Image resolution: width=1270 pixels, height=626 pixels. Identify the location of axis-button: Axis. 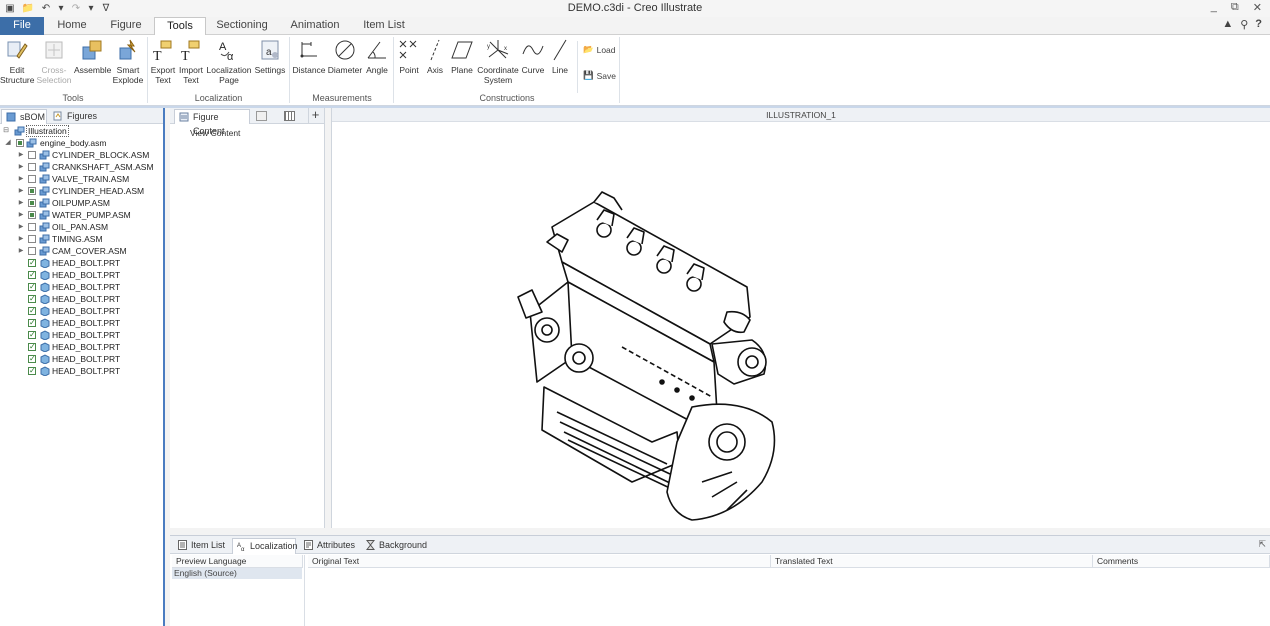
(435, 56).